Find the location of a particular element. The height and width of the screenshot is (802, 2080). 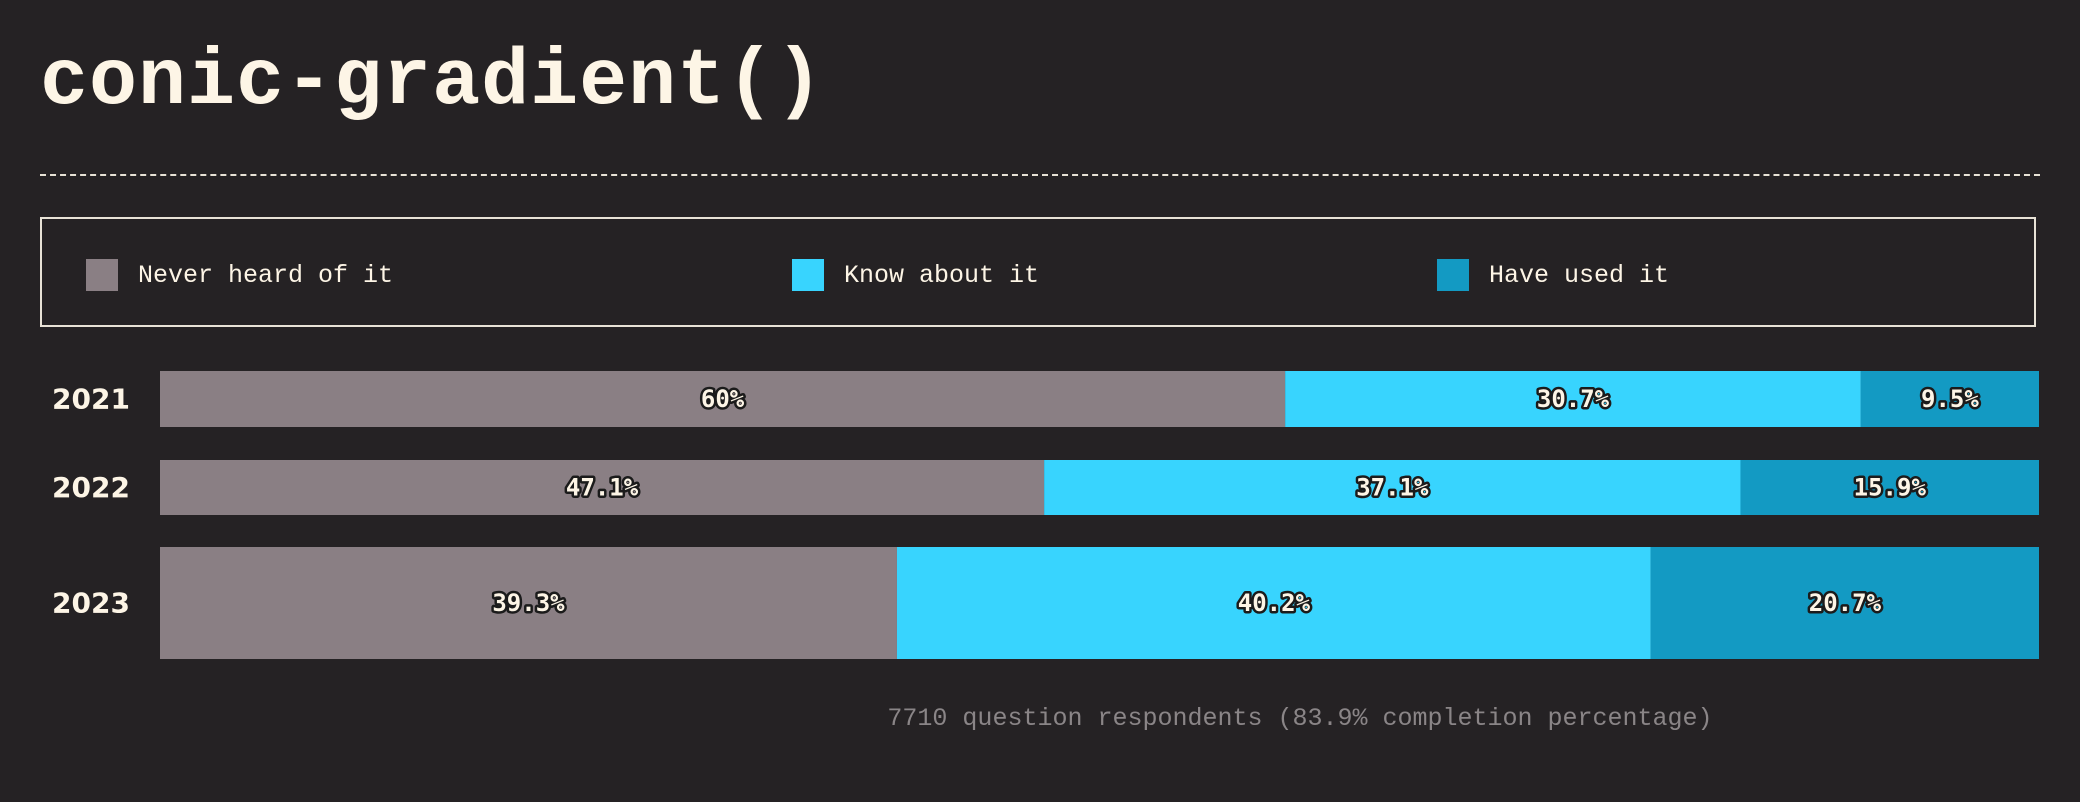

bar-value-label-2022-have-used-it: 15.9% is located at coordinates (1890, 488).